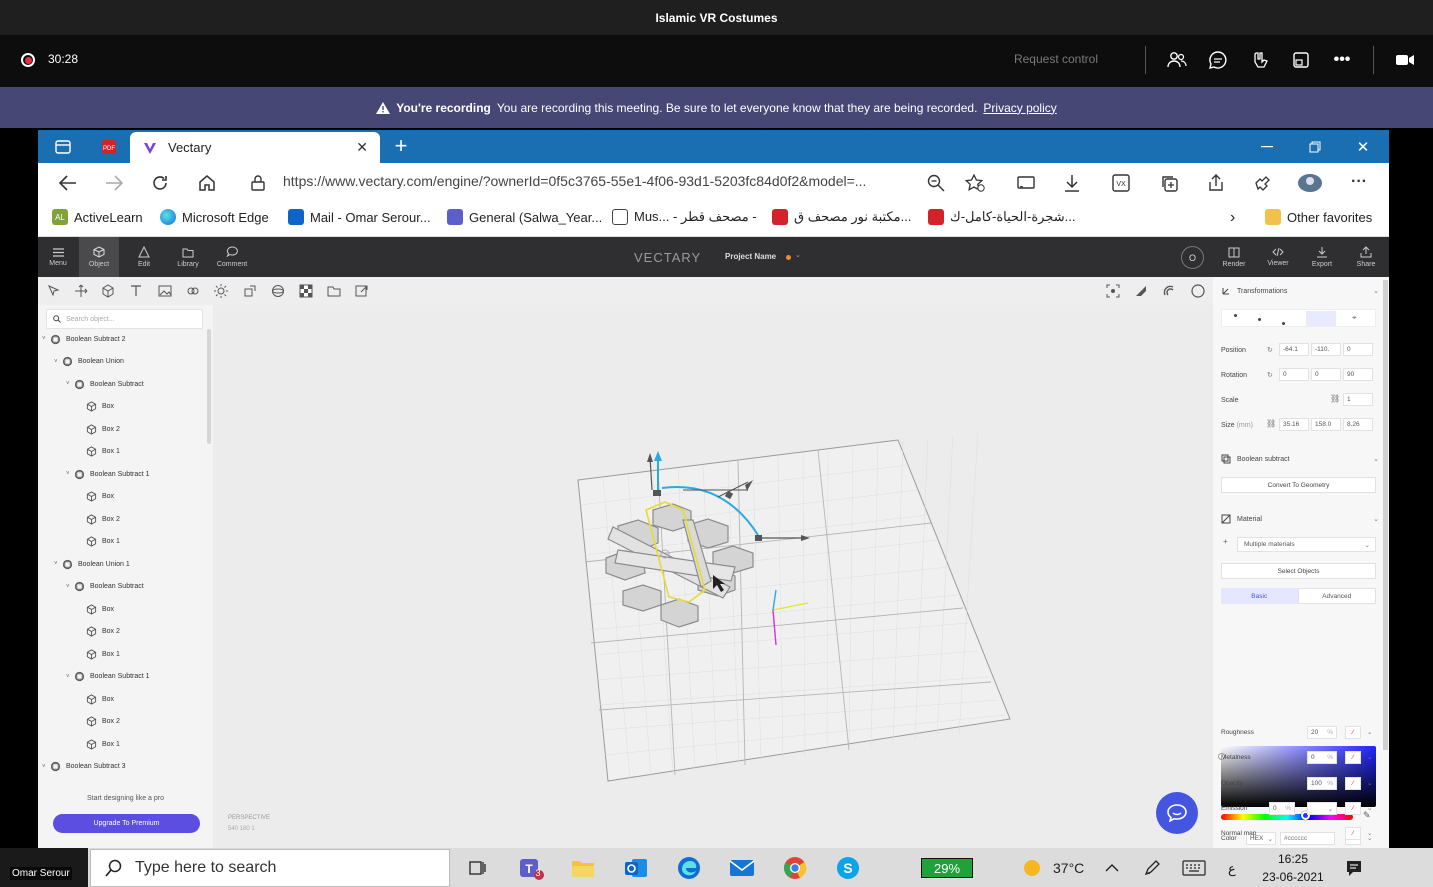 The height and width of the screenshot is (887, 1433). What do you see at coordinates (193, 291) in the screenshot?
I see `group-tool-icon` at bounding box center [193, 291].